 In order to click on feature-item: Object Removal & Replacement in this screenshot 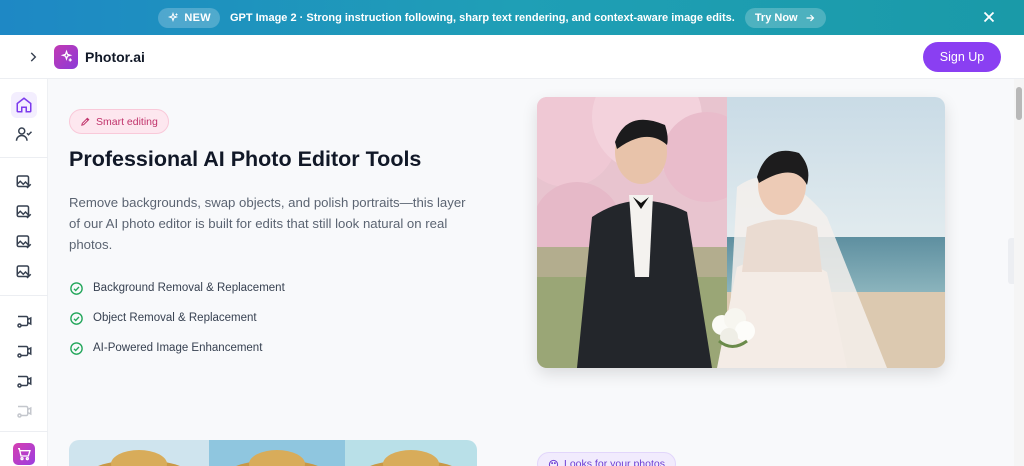, I will do `click(163, 318)`.